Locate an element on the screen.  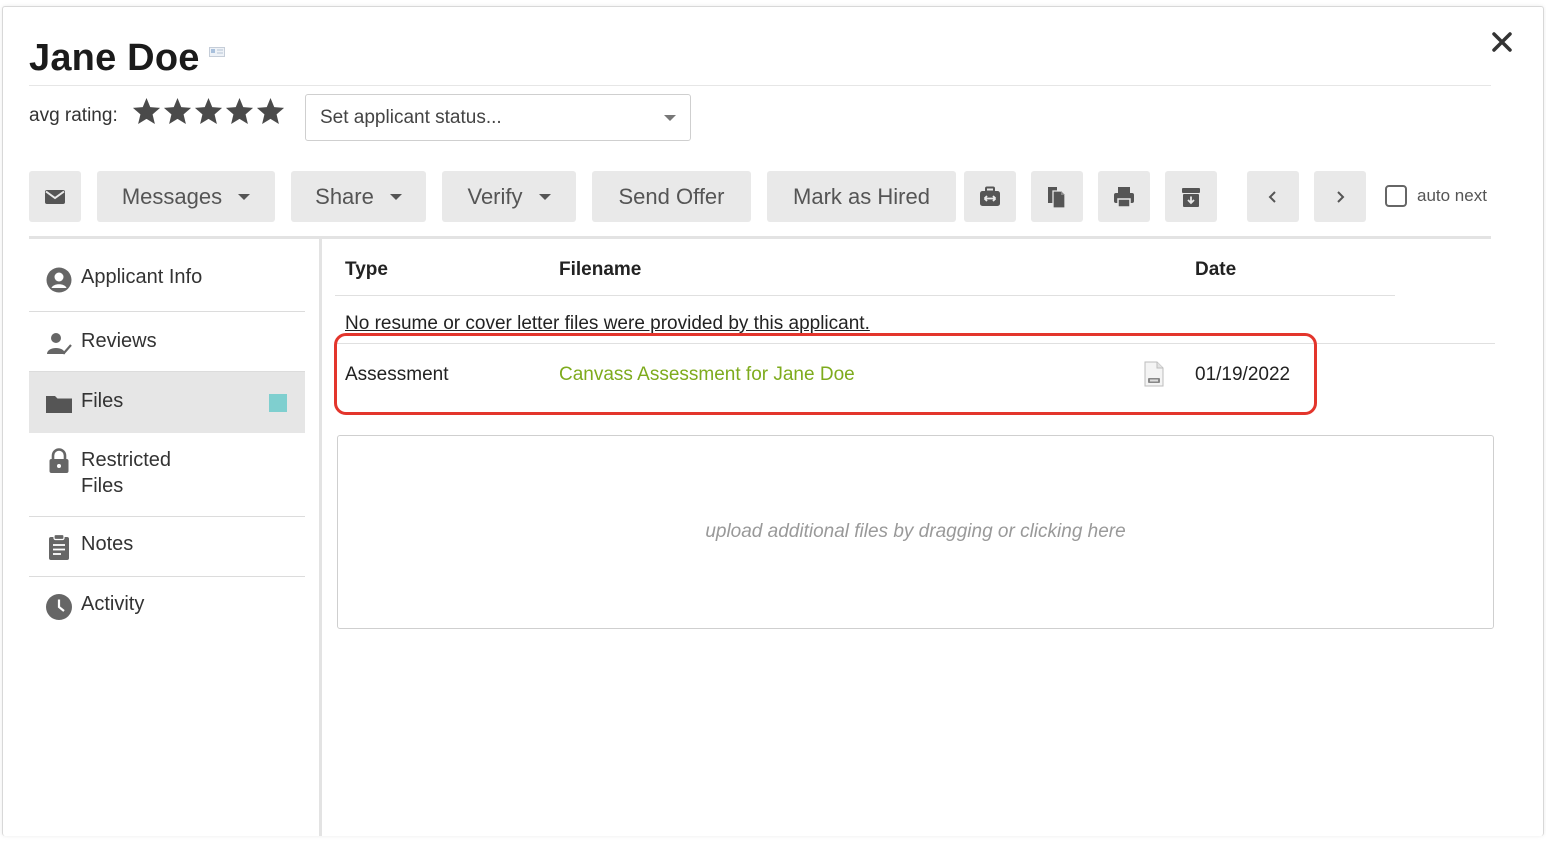
copy-button is located at coordinates (1057, 196).